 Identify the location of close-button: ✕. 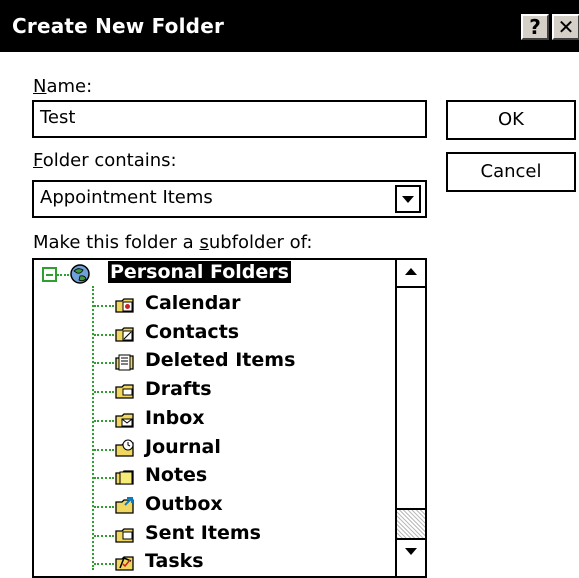
(565, 27).